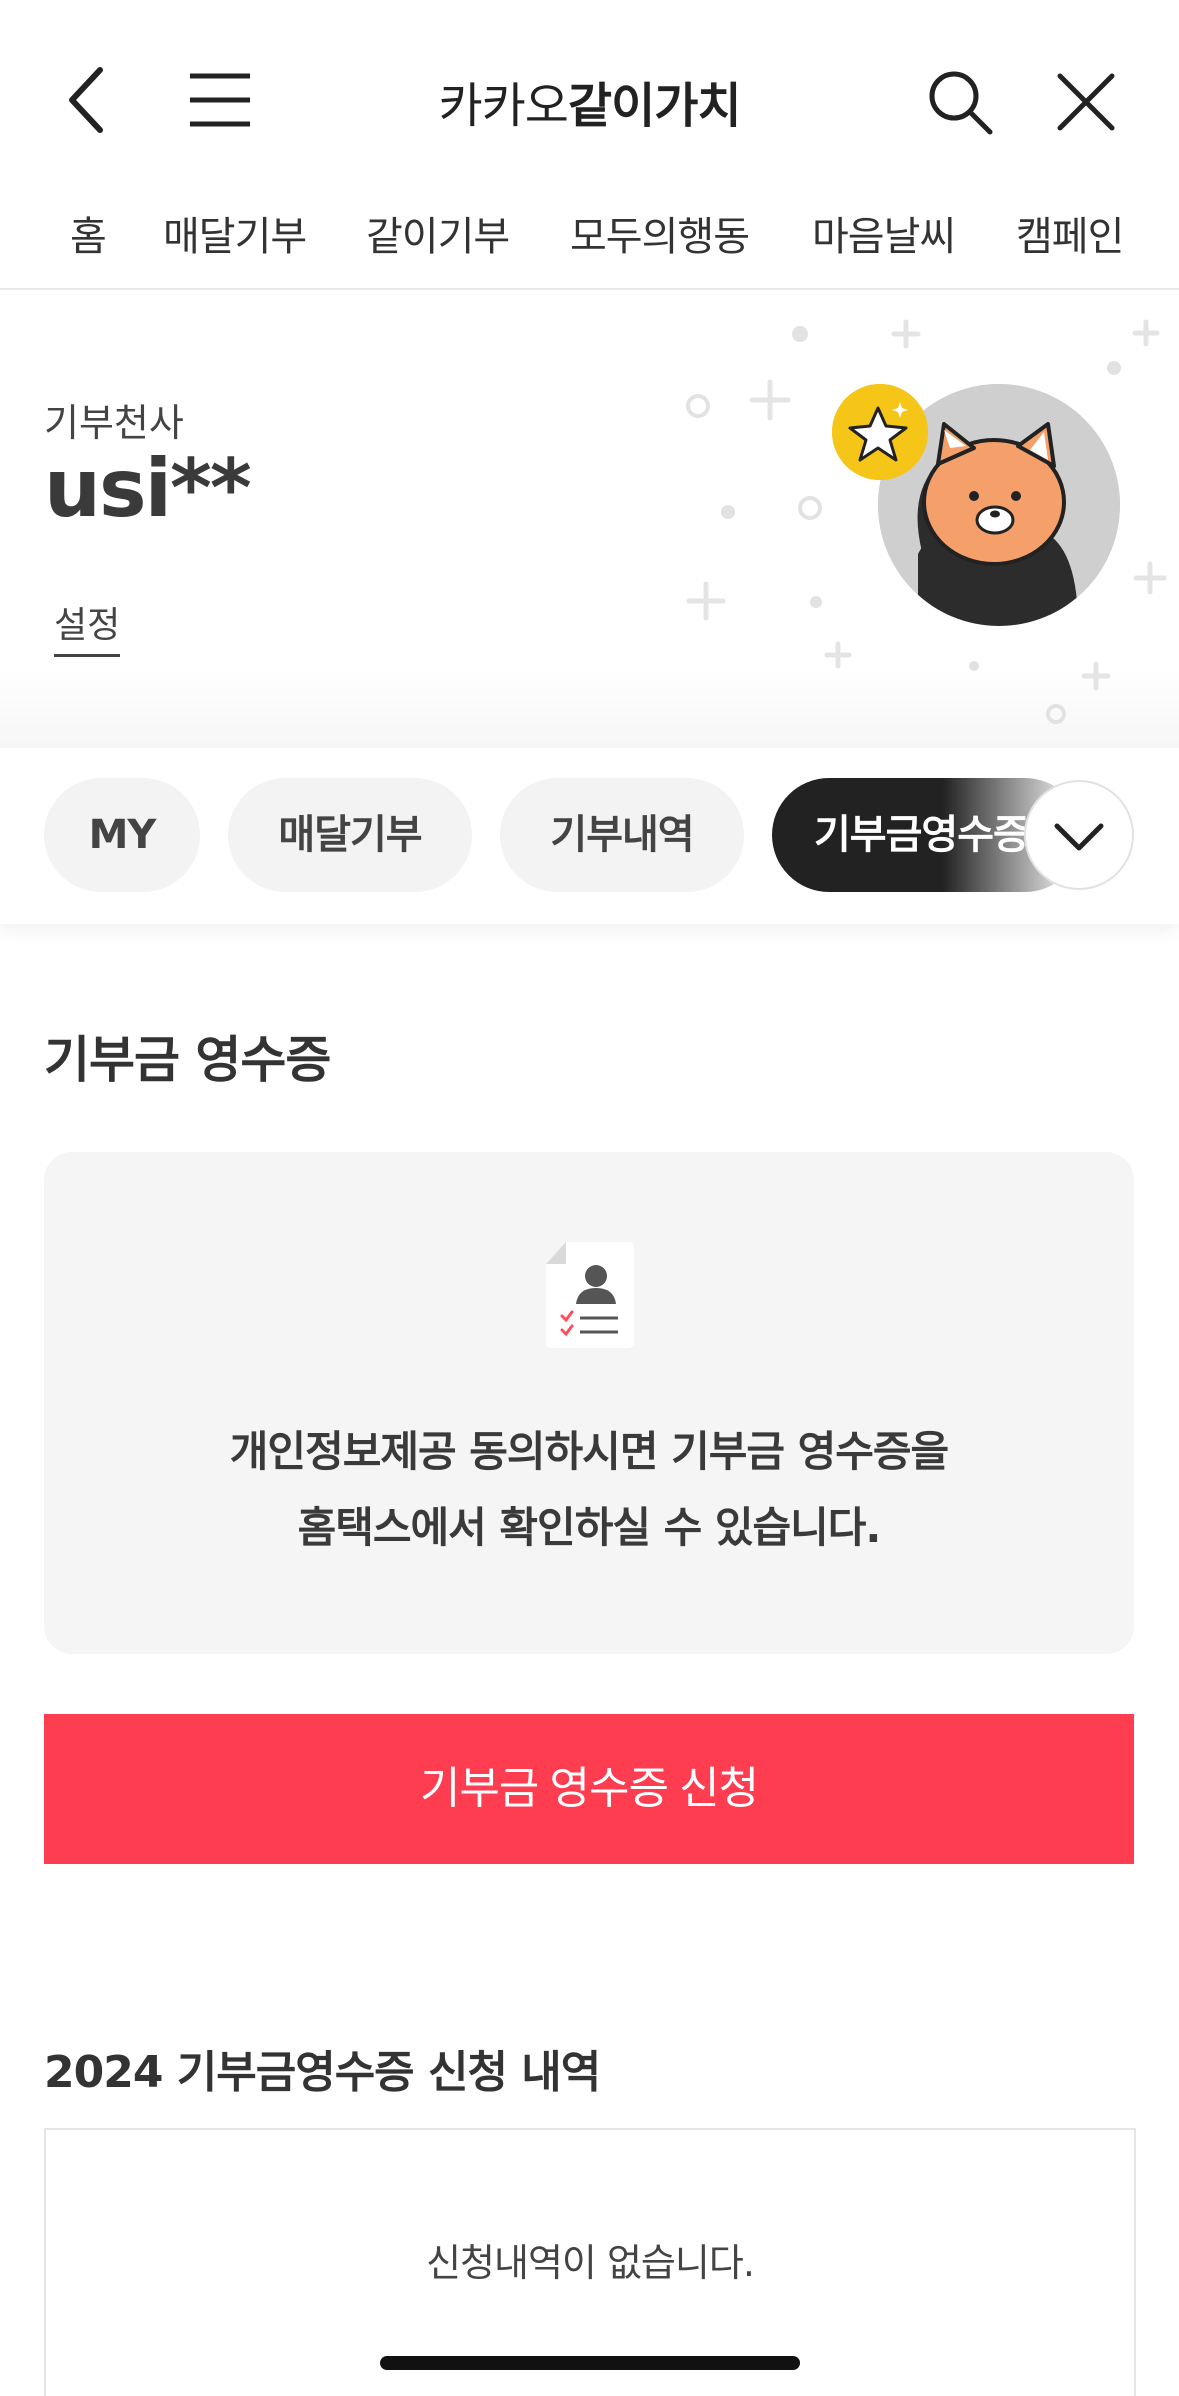  I want to click on brand-name-bold: 같이가치, so click(654, 106).